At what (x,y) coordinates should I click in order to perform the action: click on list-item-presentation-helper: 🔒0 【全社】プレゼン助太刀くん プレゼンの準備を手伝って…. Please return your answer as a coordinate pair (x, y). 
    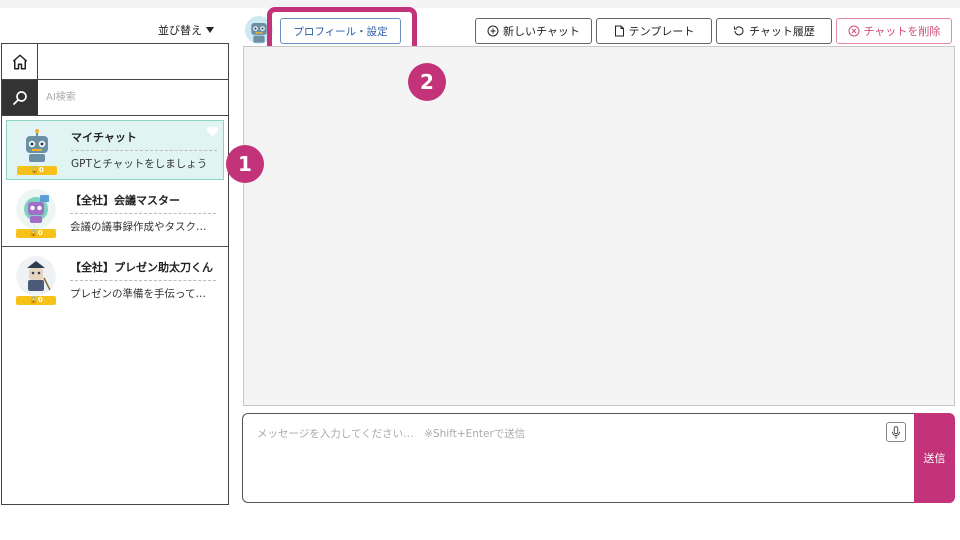
    Looking at the image, I should click on (115, 280).